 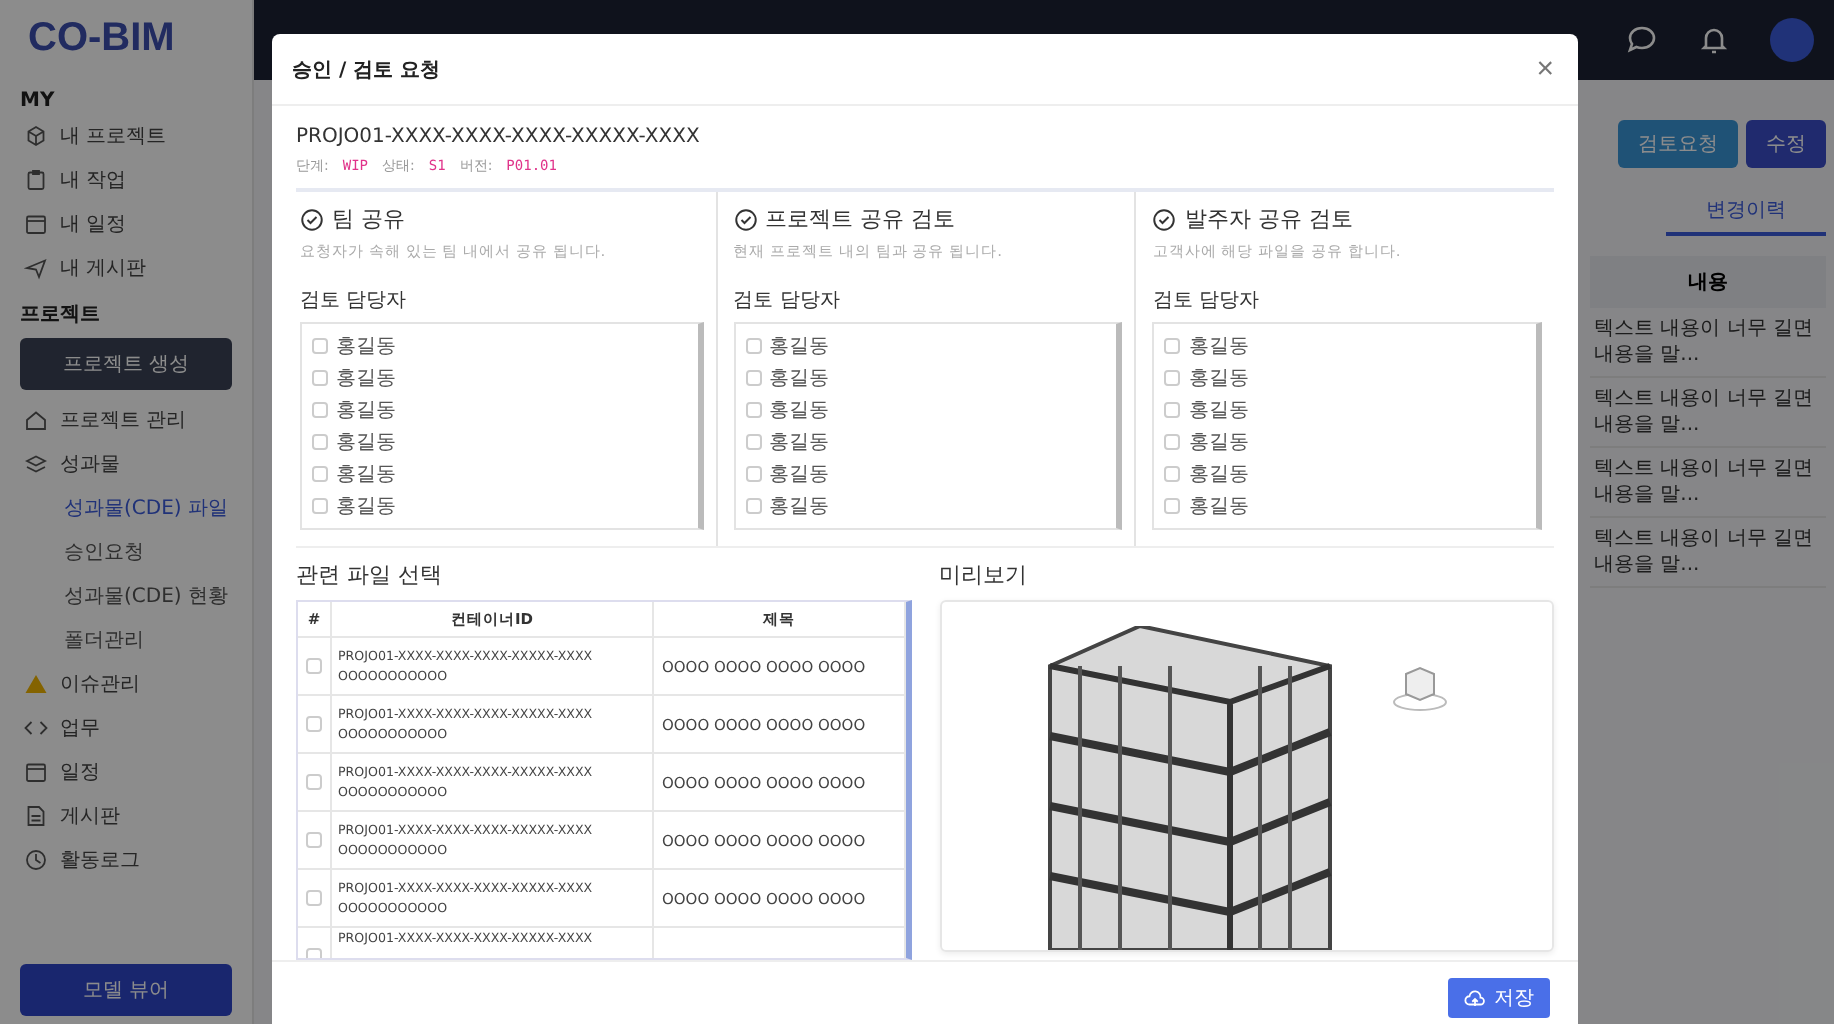 I want to click on history-tab: 변경이력, so click(x=1746, y=212).